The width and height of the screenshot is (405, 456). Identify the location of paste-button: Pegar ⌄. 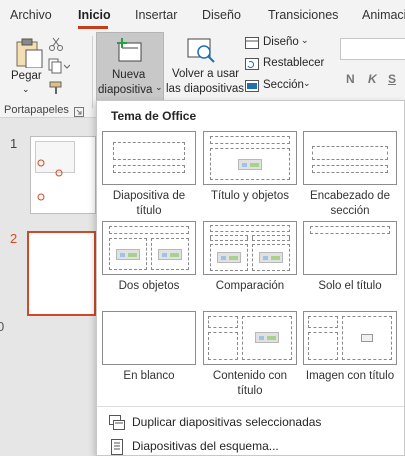
(30, 66).